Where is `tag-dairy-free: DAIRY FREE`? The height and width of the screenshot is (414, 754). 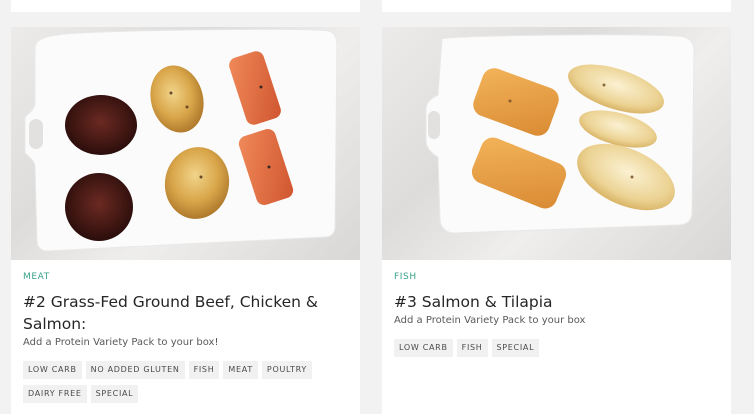
tag-dairy-free: DAIRY FREE is located at coordinates (55, 394).